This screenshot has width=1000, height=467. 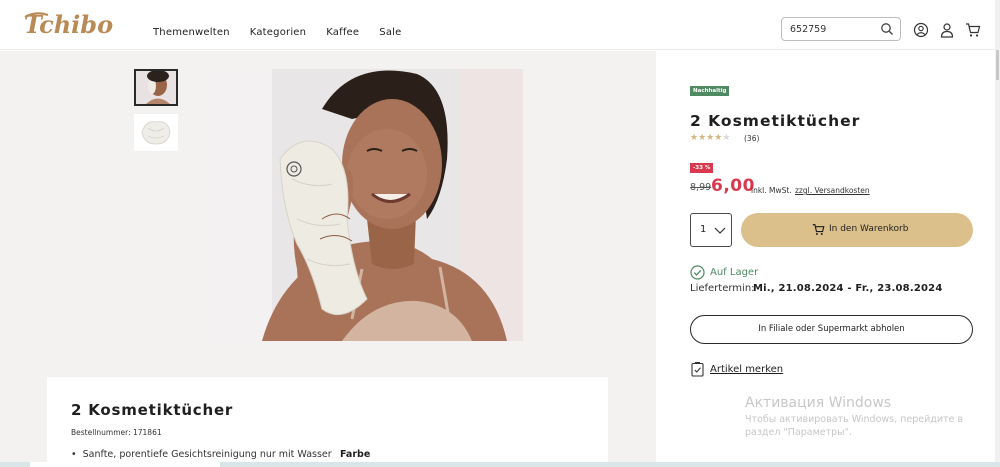 I want to click on user-icon, so click(x=947, y=30).